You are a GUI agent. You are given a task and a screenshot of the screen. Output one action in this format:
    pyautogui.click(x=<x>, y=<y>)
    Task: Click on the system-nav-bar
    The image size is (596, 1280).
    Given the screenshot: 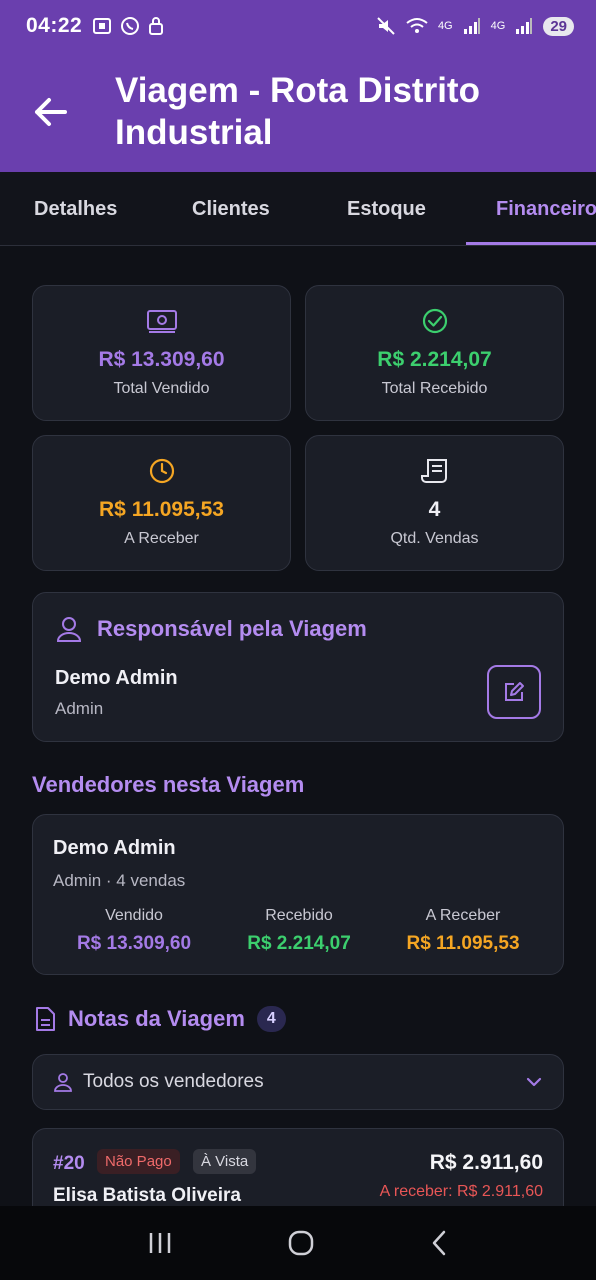 What is the action you would take?
    pyautogui.click(x=298, y=1243)
    